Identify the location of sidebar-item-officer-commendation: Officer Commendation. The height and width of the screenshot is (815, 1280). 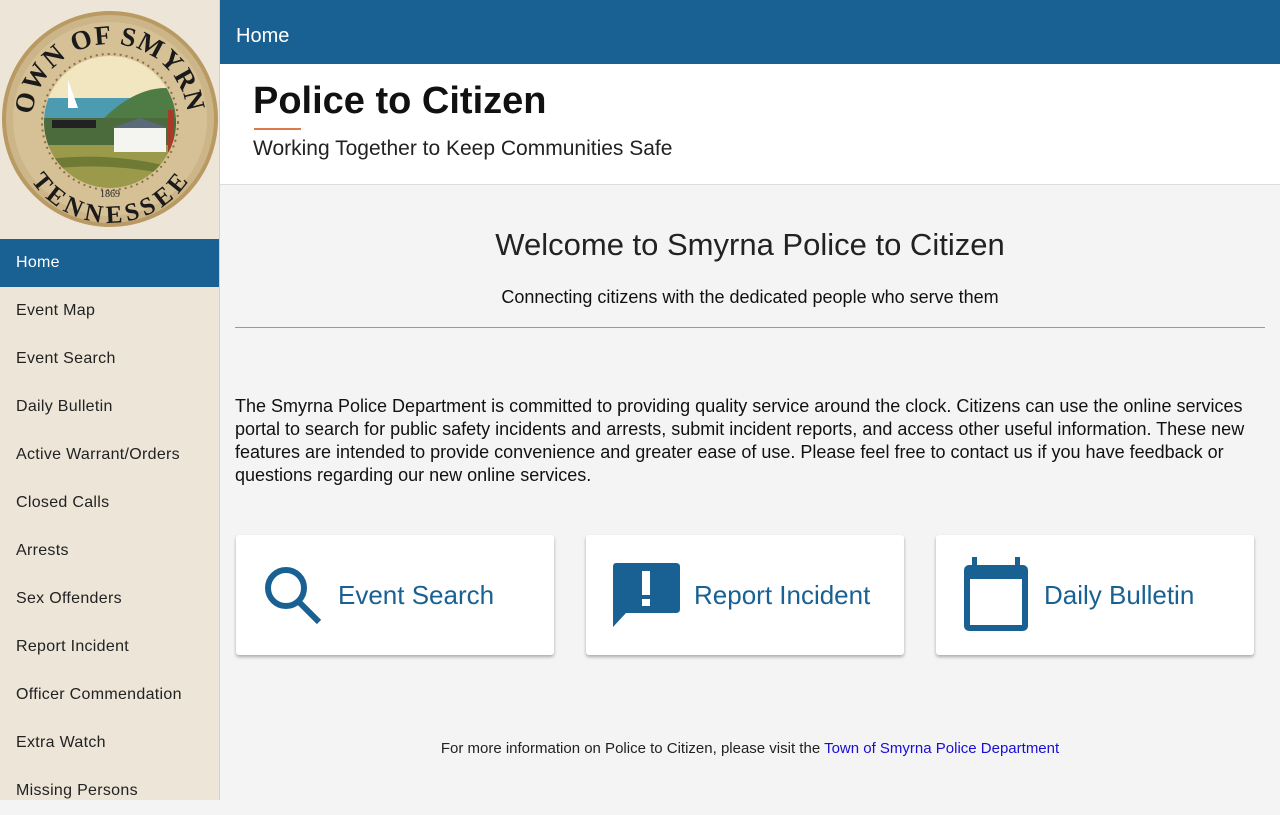
(109, 695).